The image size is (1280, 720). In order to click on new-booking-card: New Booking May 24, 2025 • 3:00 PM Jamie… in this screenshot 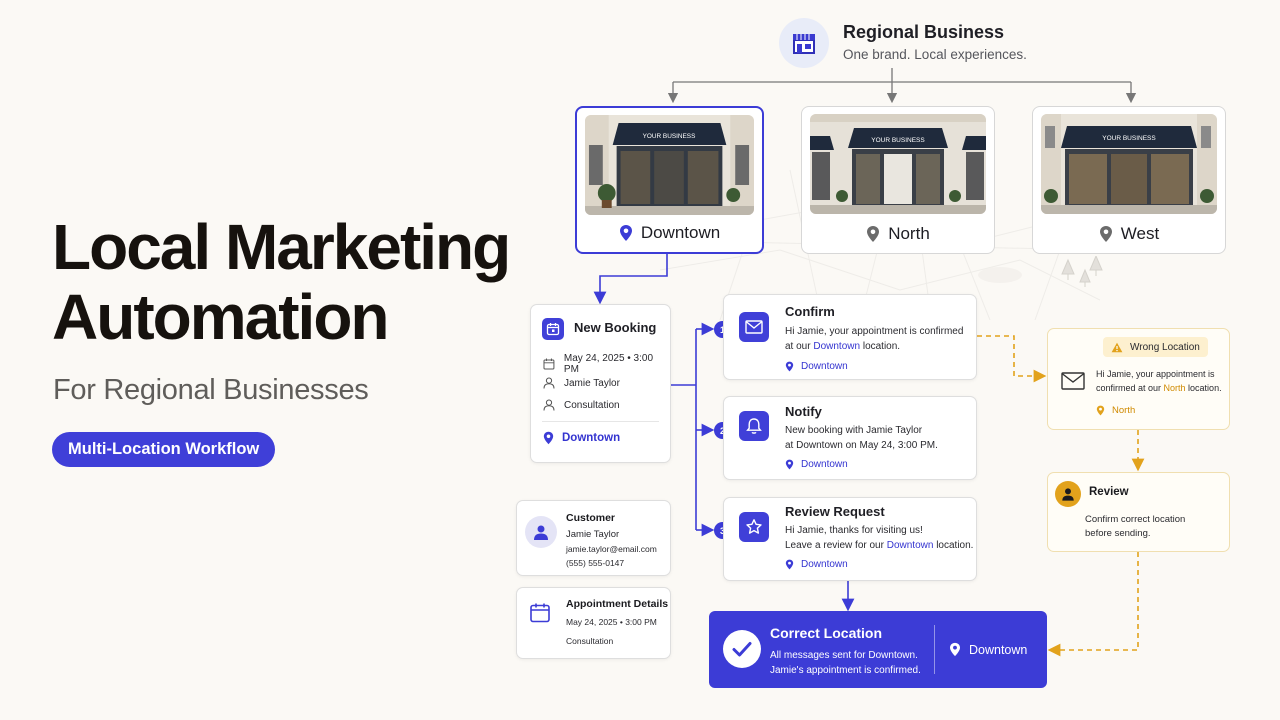, I will do `click(600, 383)`.